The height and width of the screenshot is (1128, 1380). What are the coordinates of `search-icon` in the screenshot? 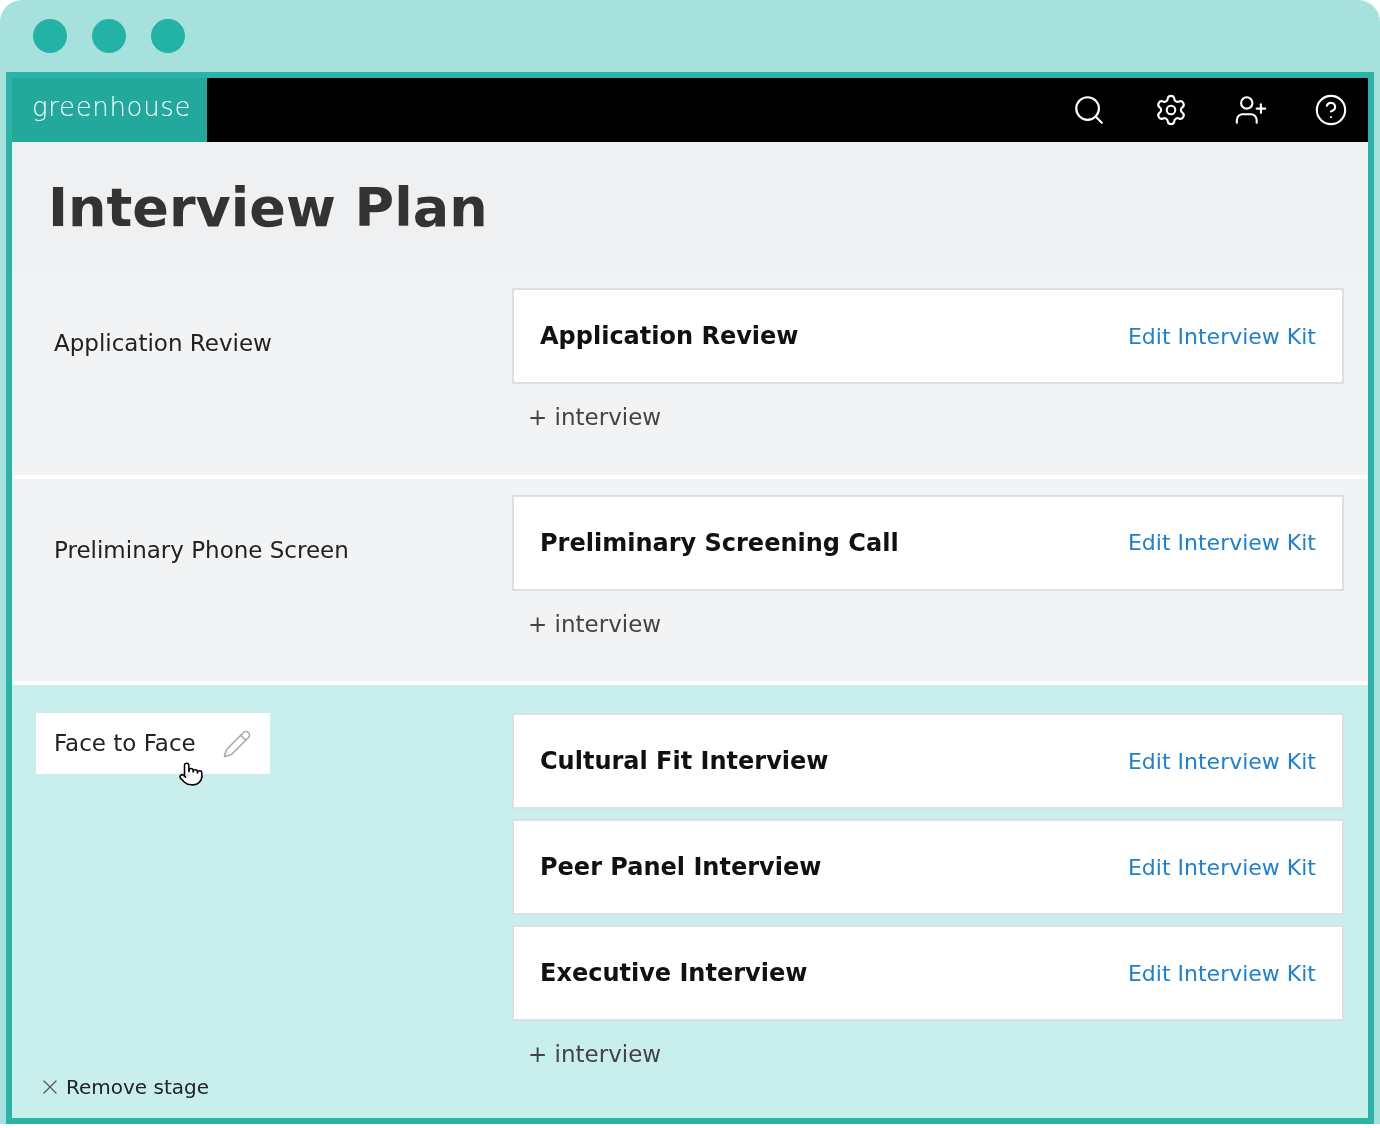 It's located at (1089, 110).